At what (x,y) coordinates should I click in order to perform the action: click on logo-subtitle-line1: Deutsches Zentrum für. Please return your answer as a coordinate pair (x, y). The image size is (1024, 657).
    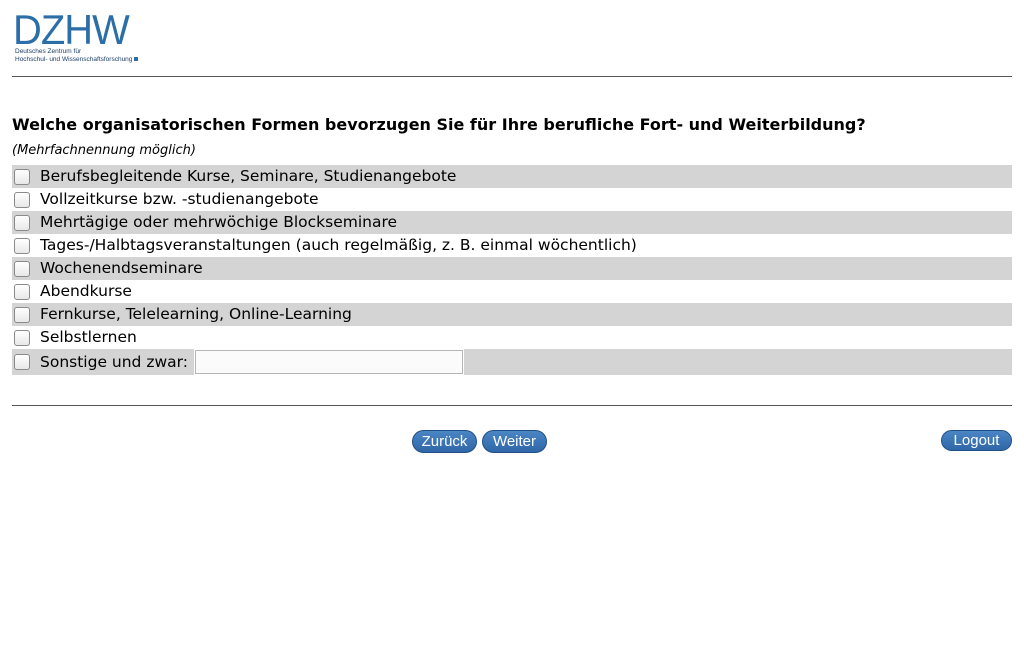
    Looking at the image, I should click on (48, 51).